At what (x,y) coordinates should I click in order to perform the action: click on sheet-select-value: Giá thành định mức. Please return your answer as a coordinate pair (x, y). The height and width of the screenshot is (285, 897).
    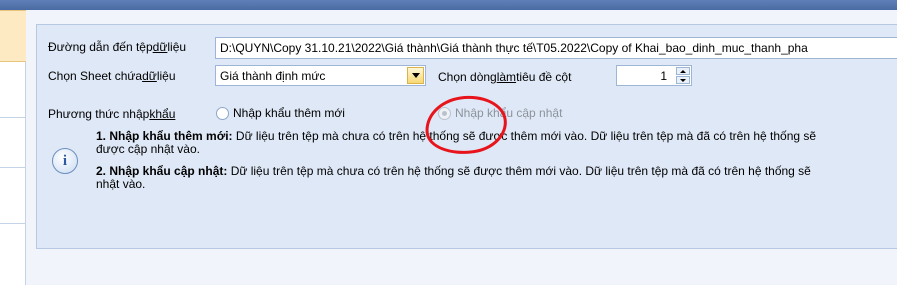
    Looking at the image, I should click on (273, 76).